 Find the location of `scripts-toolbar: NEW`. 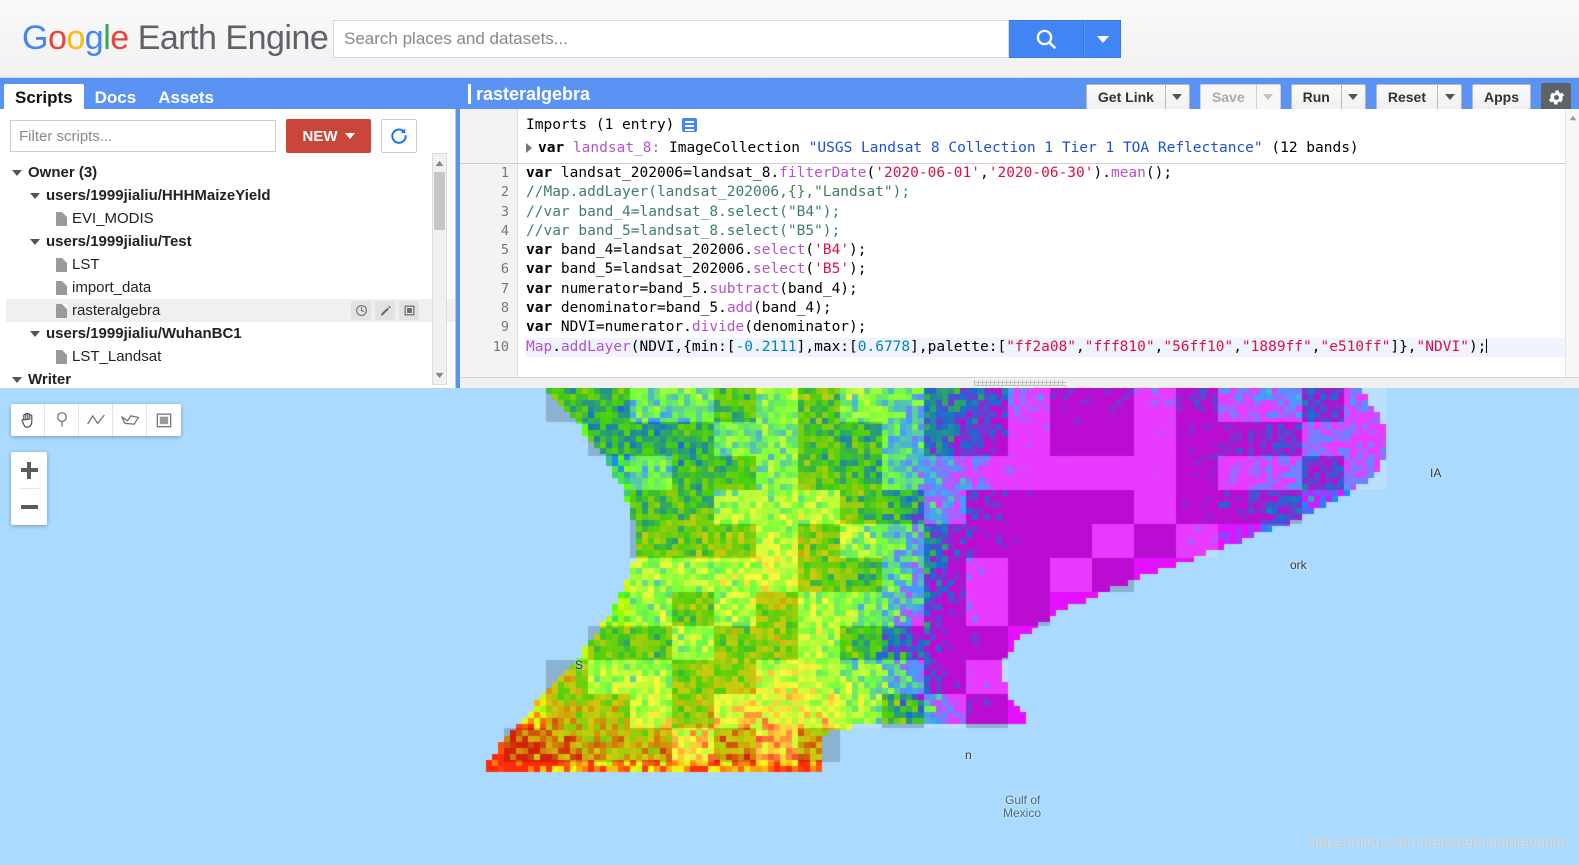

scripts-toolbar: NEW is located at coordinates (227, 135).